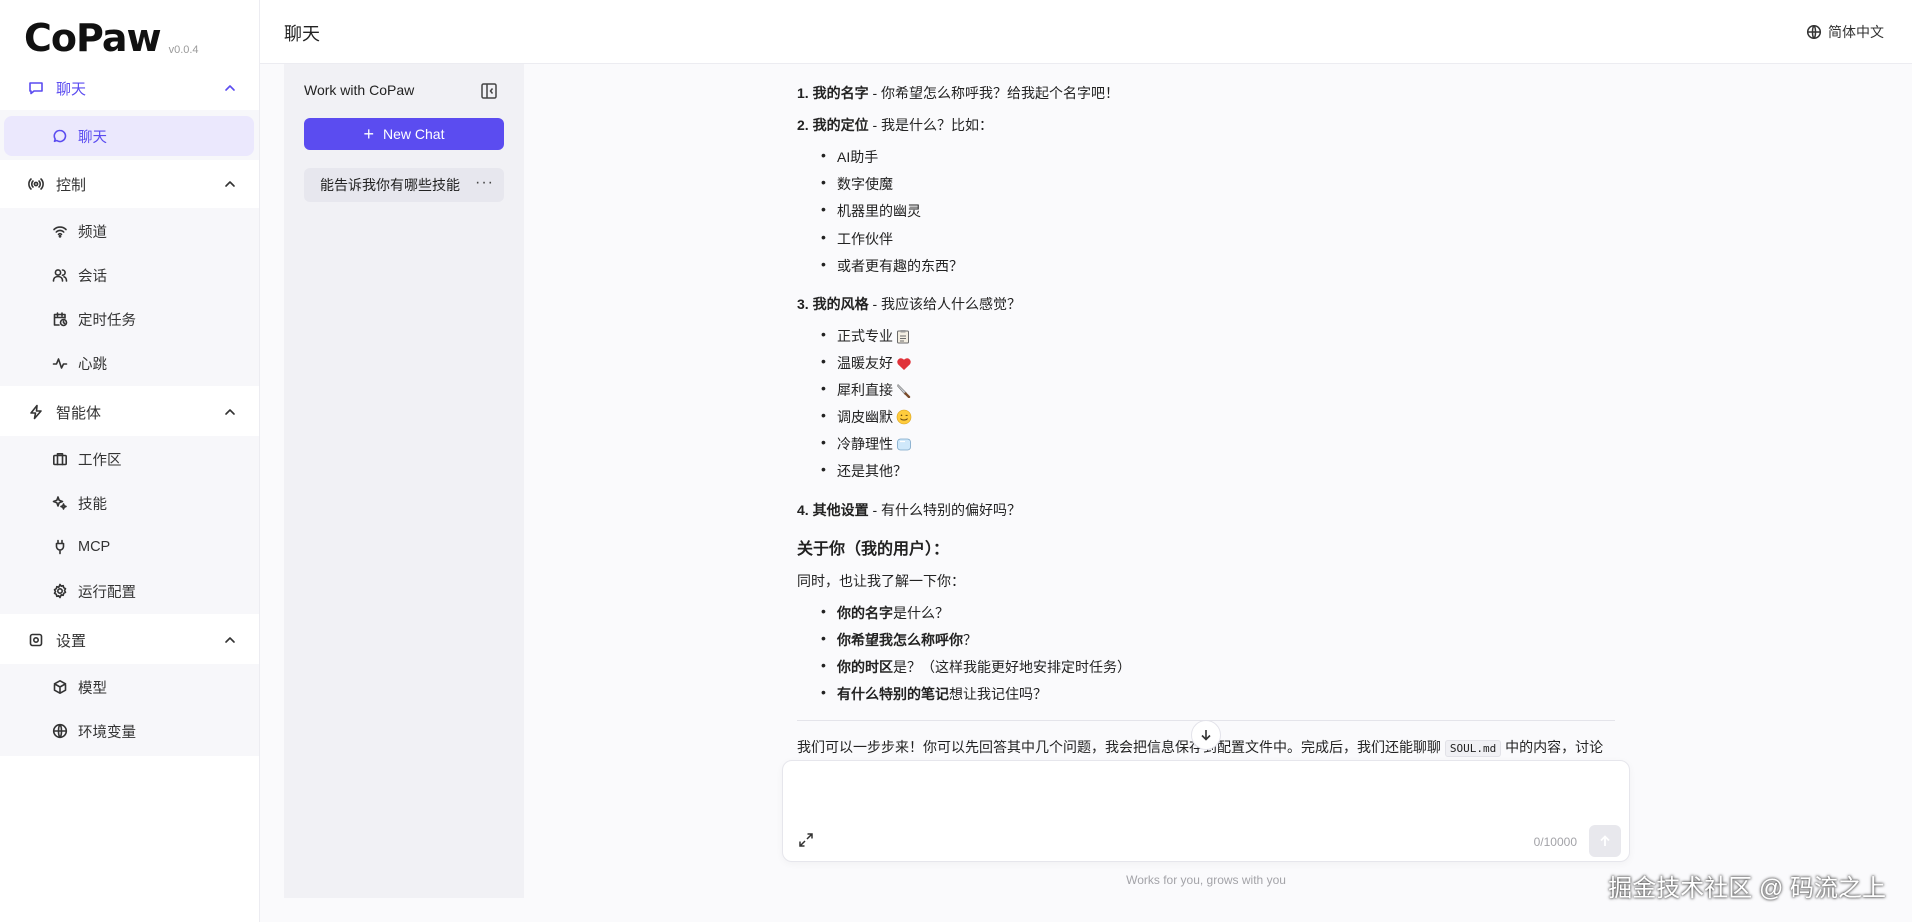 The image size is (1912, 922). What do you see at coordinates (129, 687) in the screenshot?
I see `sidebar-item-models: 模型` at bounding box center [129, 687].